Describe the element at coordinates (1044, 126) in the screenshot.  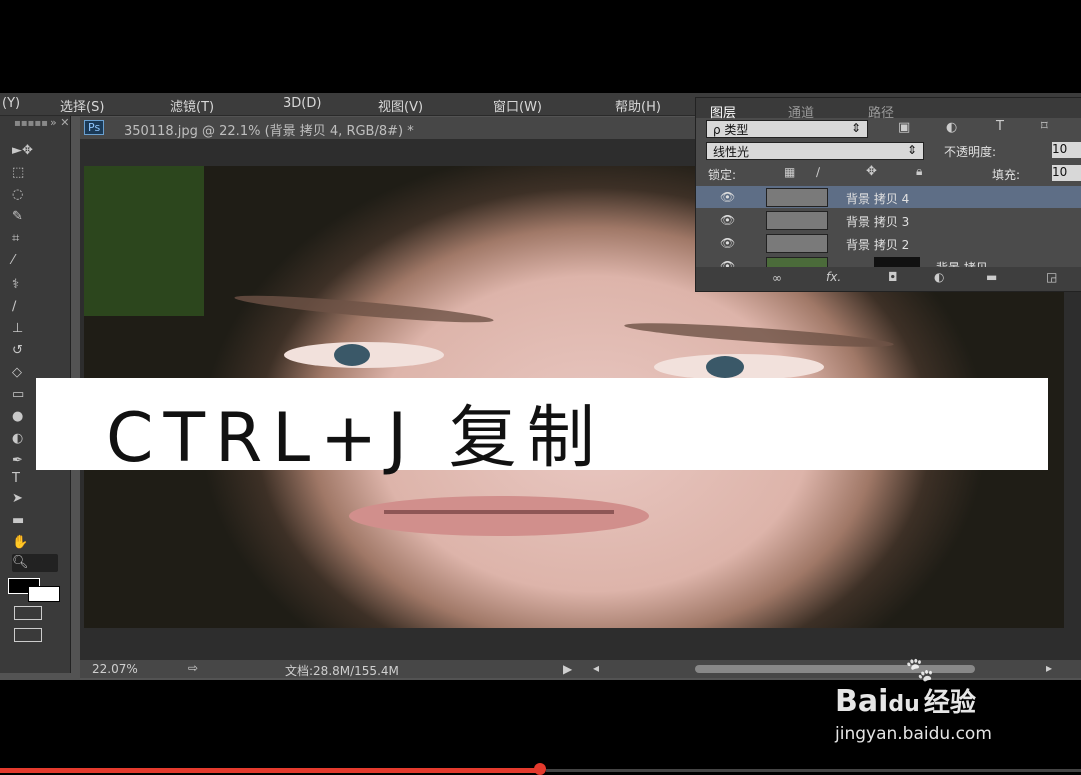
I see `filter-shape-icon: ⌑` at that location.